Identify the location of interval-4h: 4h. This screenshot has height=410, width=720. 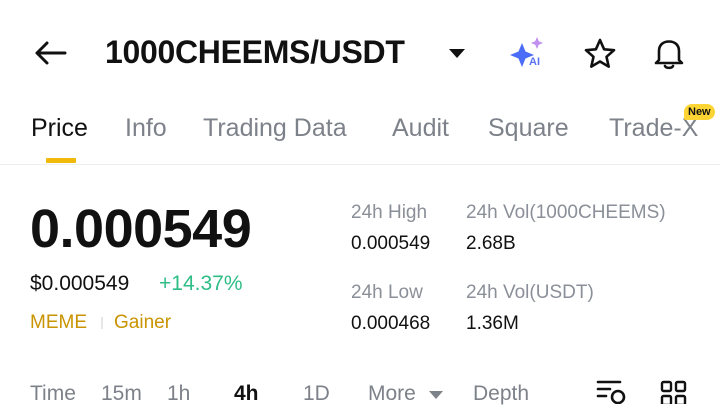
(246, 394).